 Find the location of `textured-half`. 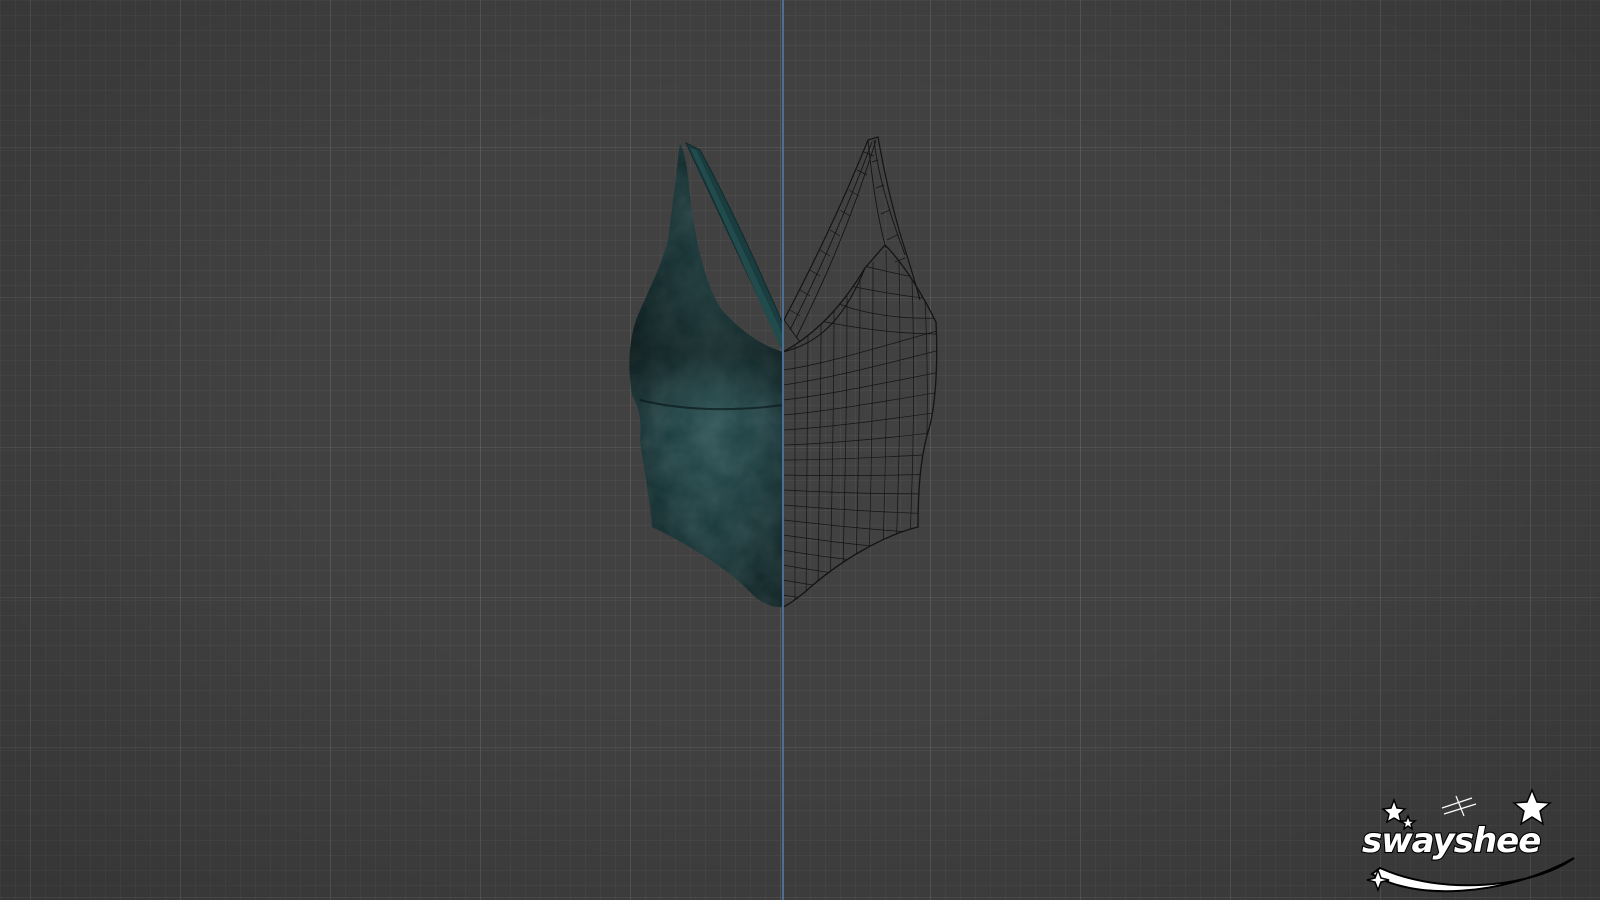

textured-half is located at coordinates (706, 374).